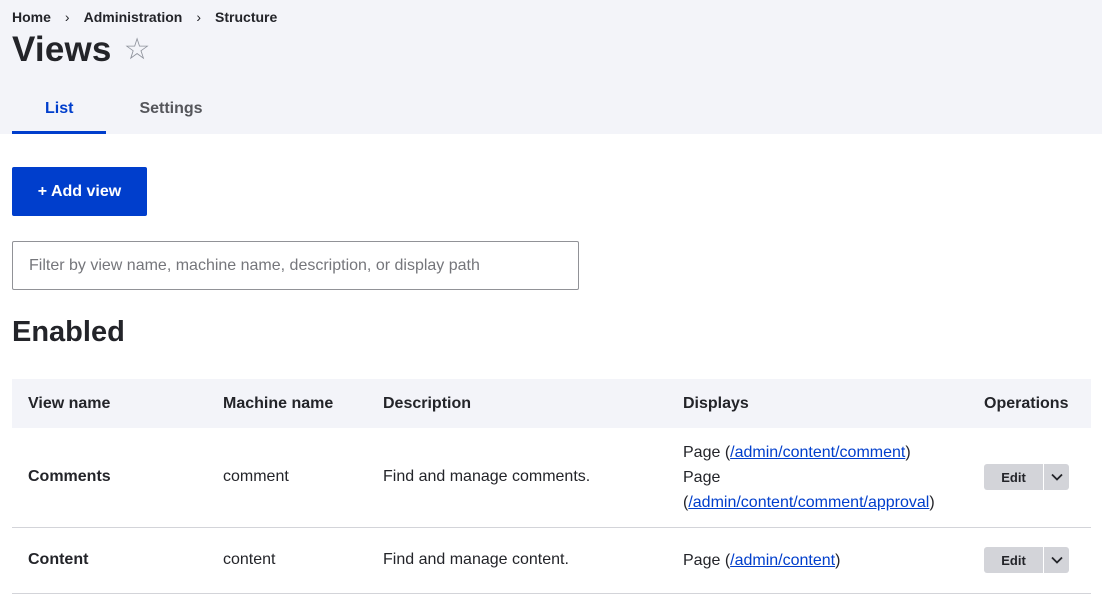 This screenshot has width=1102, height=605. I want to click on tab-list: List, so click(59, 110).